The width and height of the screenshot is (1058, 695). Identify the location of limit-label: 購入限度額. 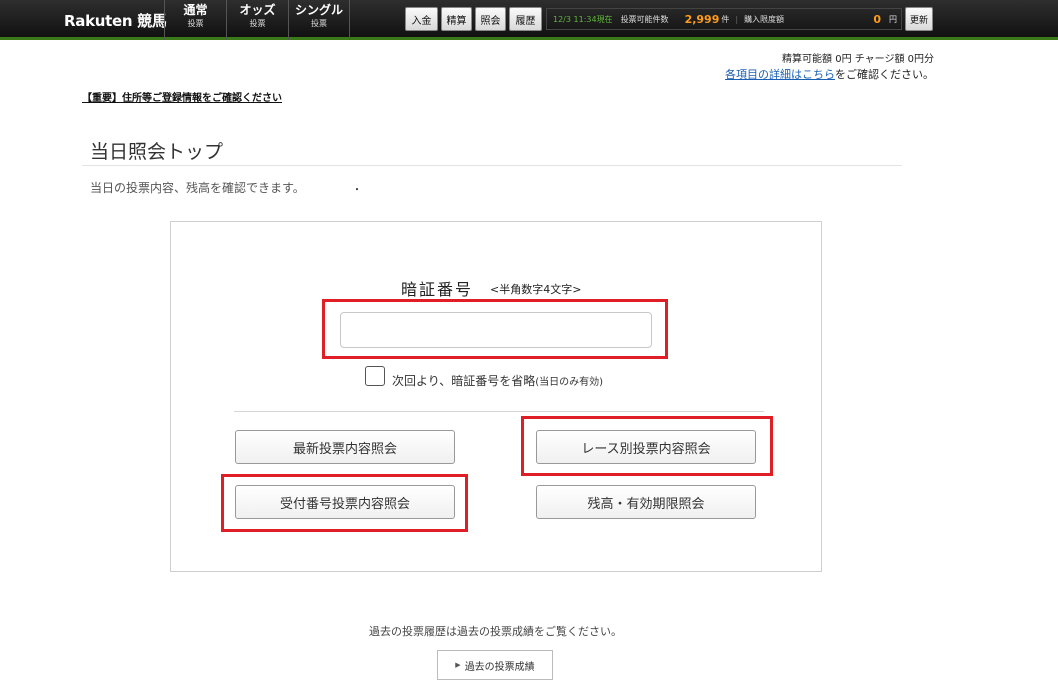
(764, 19).